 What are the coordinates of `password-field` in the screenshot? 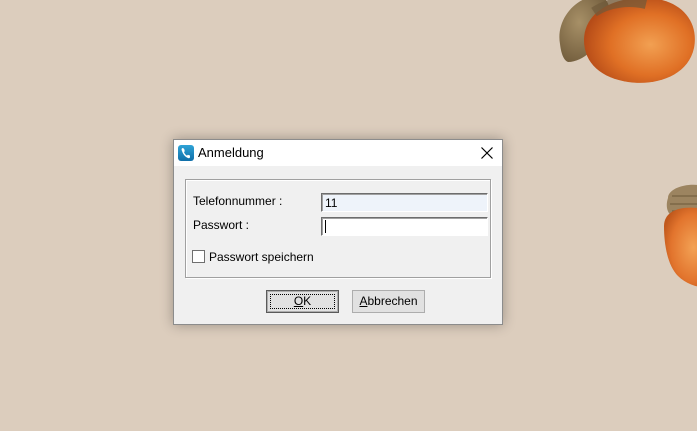 It's located at (404, 226).